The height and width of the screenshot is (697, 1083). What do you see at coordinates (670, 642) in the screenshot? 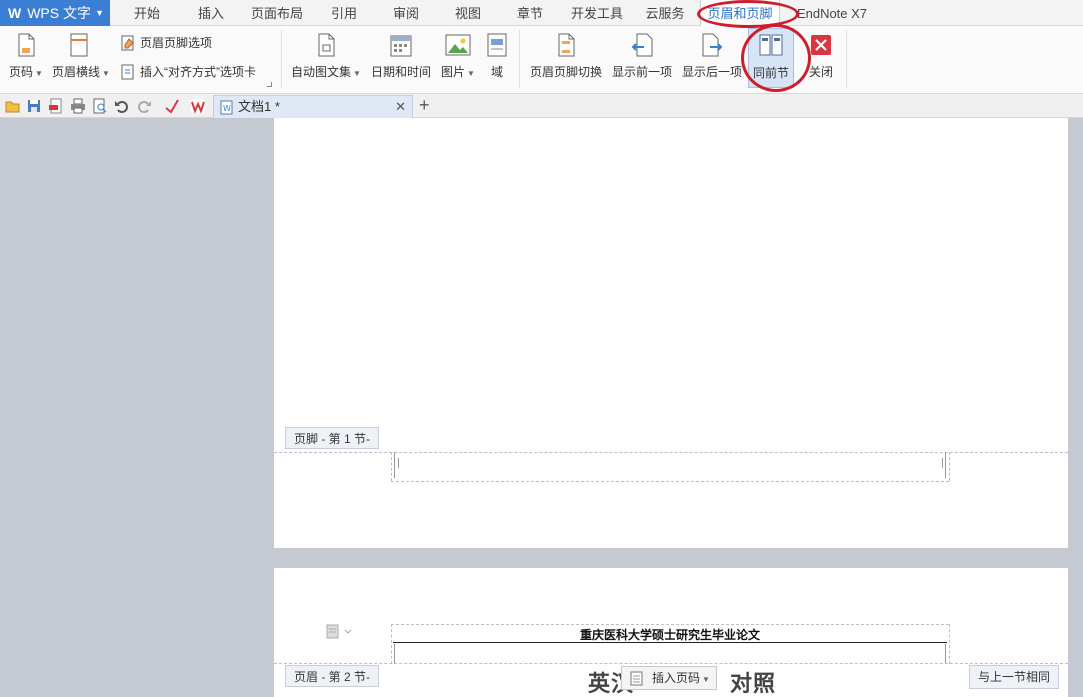
I see `header-underline` at bounding box center [670, 642].